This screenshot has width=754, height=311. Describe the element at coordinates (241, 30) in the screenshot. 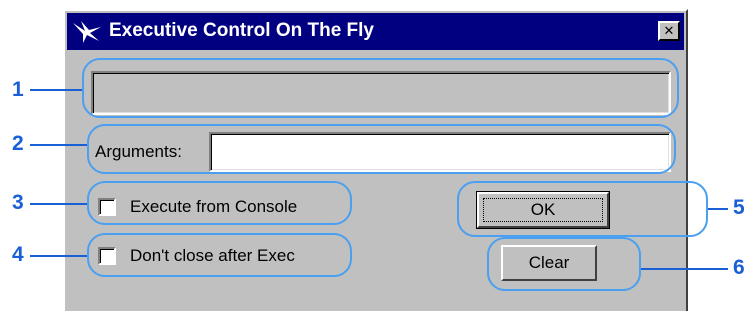

I see `window-title: Executive Control On The Fly` at that location.